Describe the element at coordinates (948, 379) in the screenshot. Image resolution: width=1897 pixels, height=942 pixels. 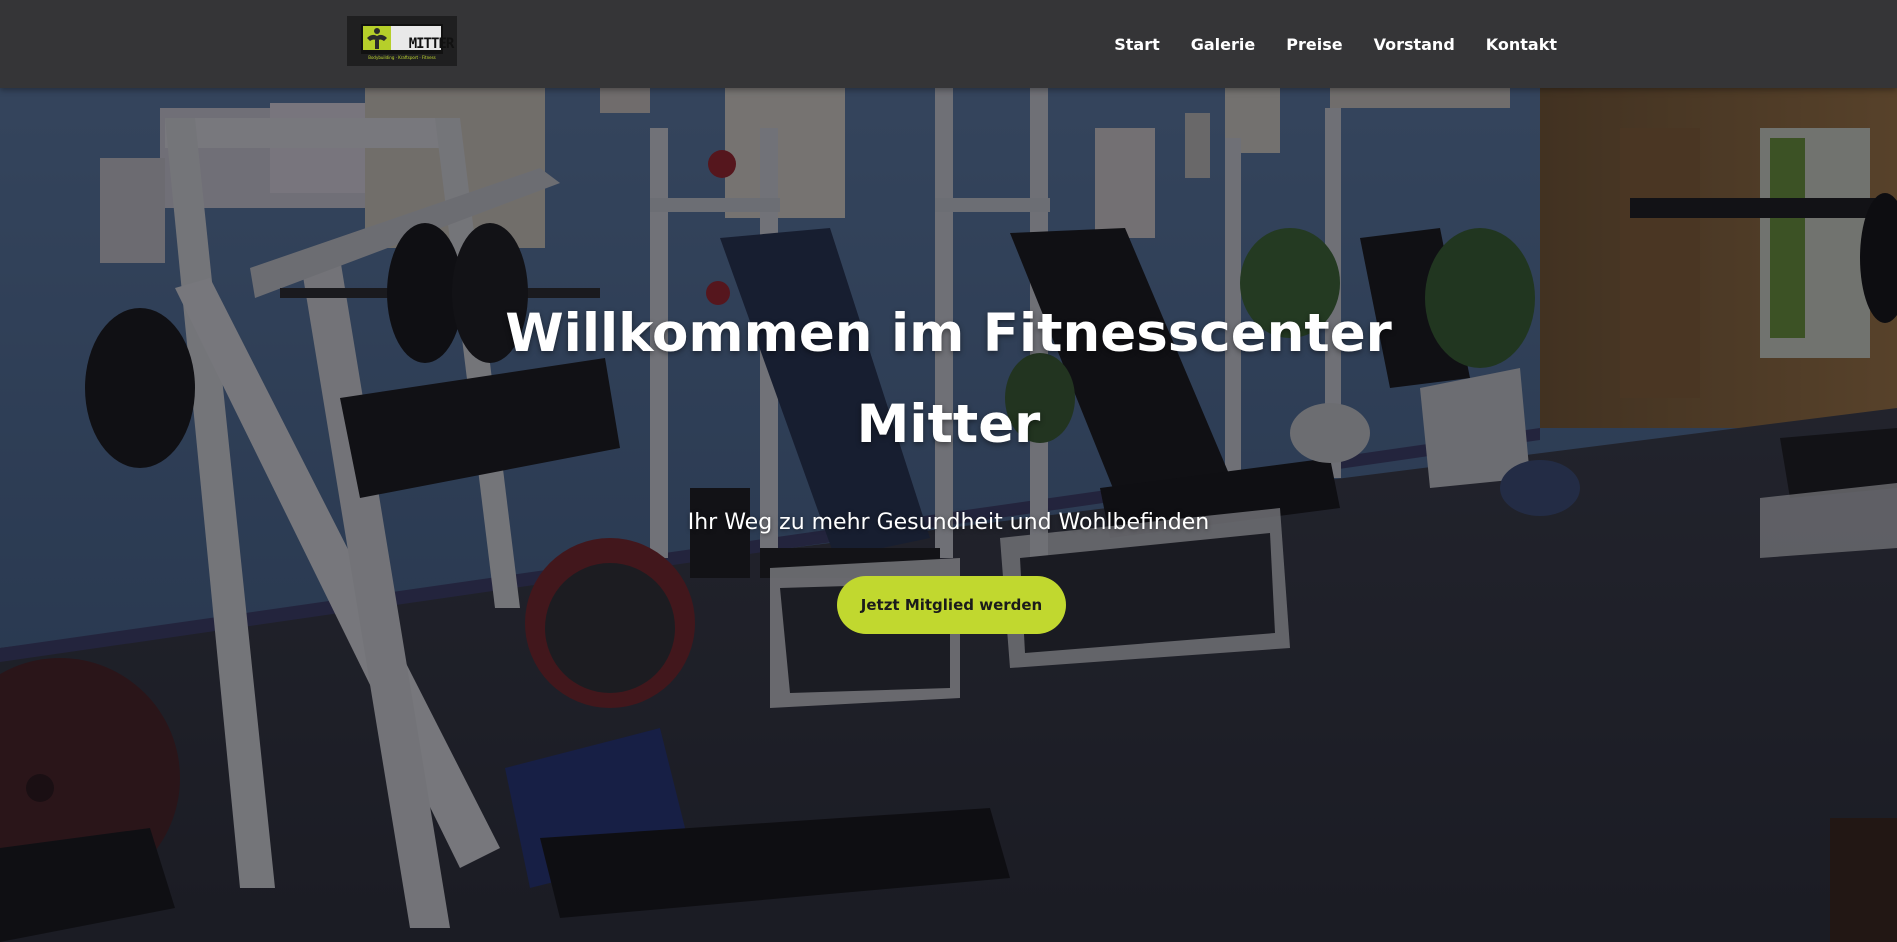
I see `hero-title: Willkommen im Fitnesscenter Mitter` at that location.